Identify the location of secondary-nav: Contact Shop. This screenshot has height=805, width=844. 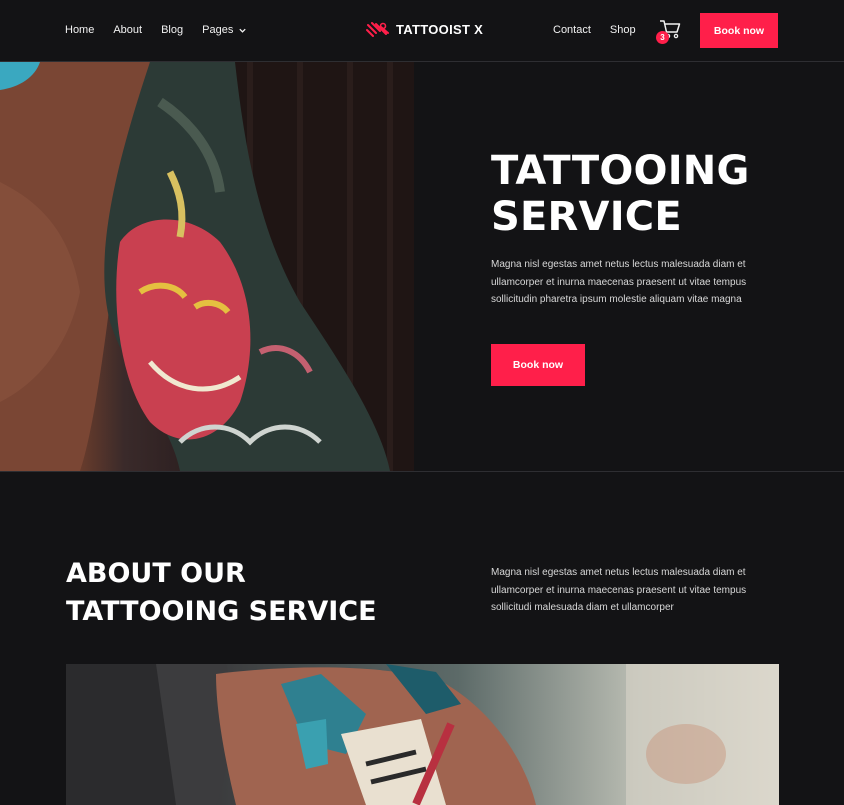
(594, 30).